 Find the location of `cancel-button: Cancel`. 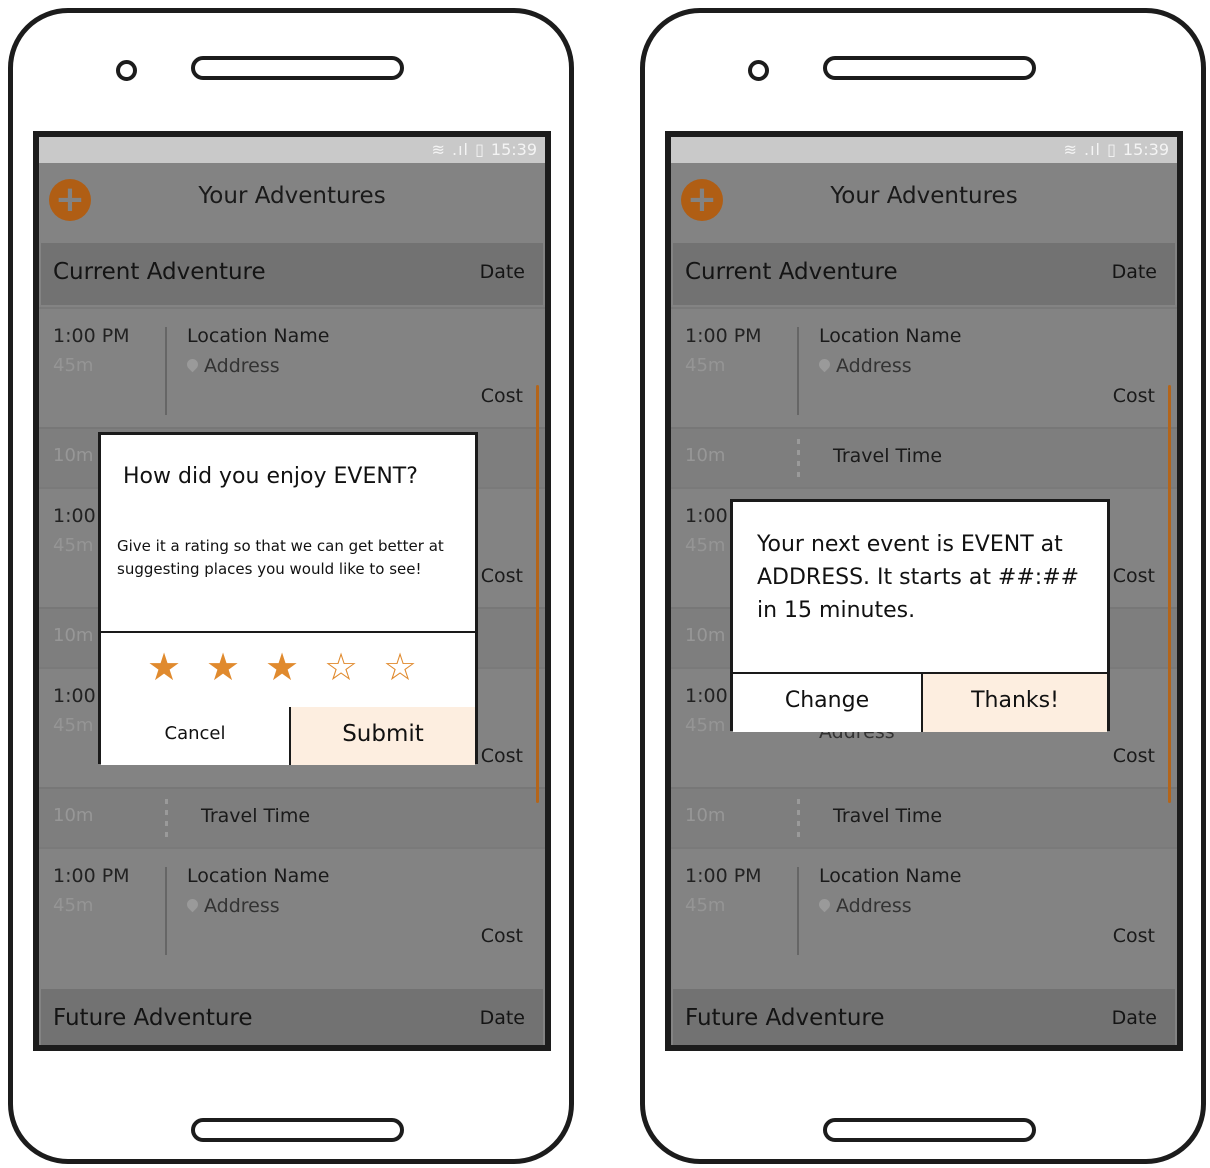

cancel-button: Cancel is located at coordinates (195, 736).